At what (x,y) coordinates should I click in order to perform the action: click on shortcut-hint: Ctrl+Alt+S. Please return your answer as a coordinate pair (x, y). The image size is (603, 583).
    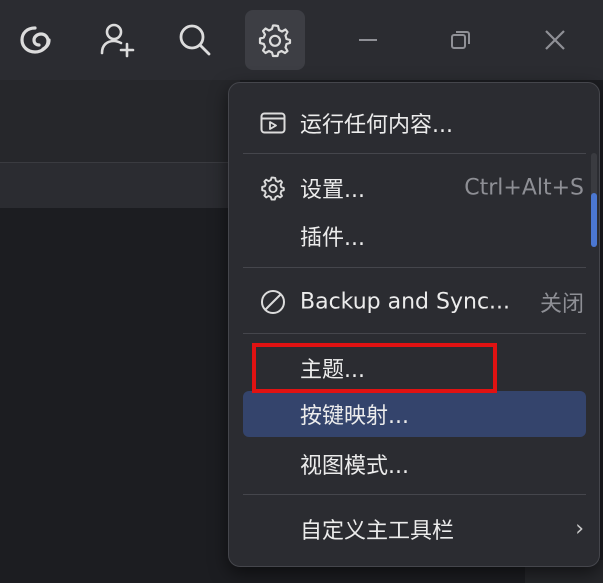
    Looking at the image, I should click on (524, 188).